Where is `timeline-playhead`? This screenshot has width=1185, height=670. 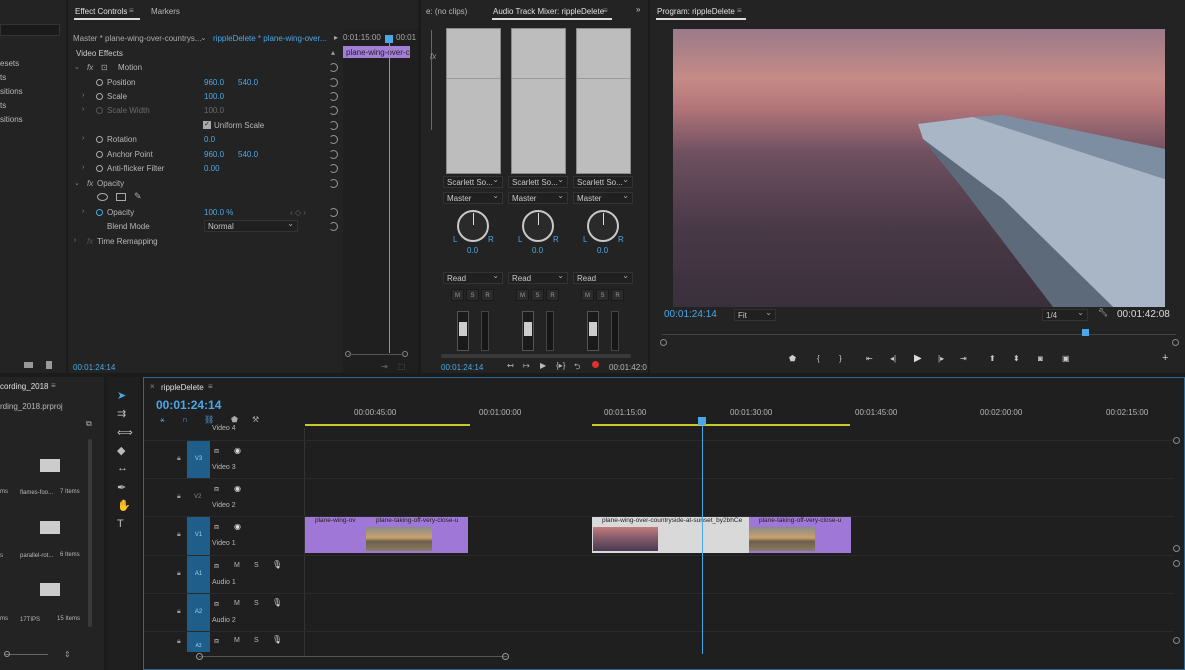
timeline-playhead is located at coordinates (702, 536).